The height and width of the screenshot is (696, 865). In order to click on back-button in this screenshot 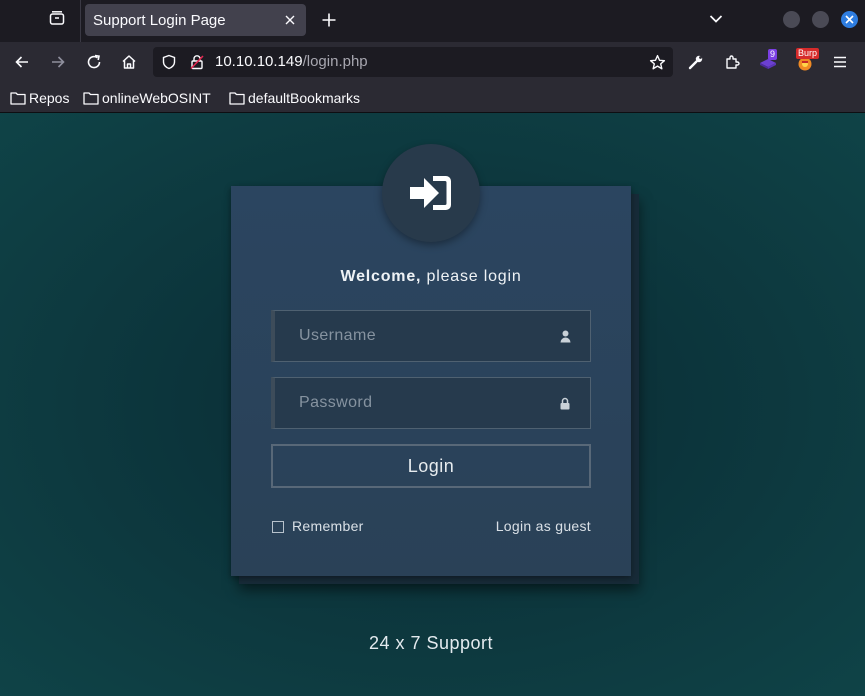, I will do `click(22, 62)`.